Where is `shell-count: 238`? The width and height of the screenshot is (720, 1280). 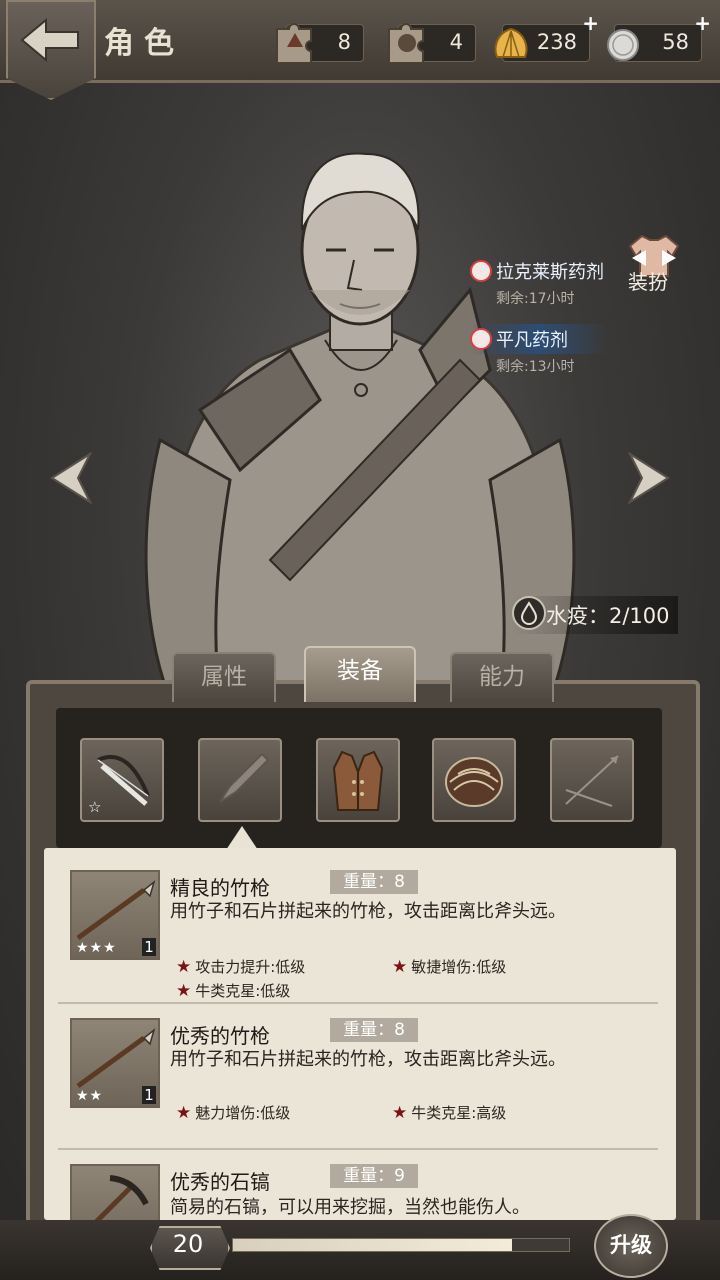 shell-count: 238 is located at coordinates (556, 42).